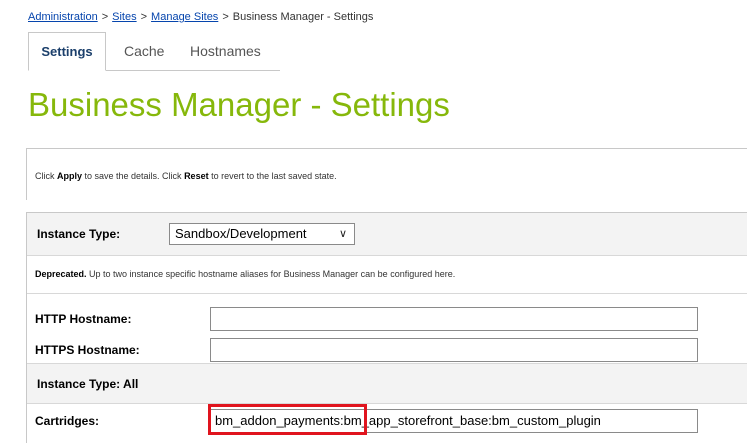  Describe the element at coordinates (387, 234) in the screenshot. I see `instance-type-row: Instance Type: Sandbox/Development ∨` at that location.